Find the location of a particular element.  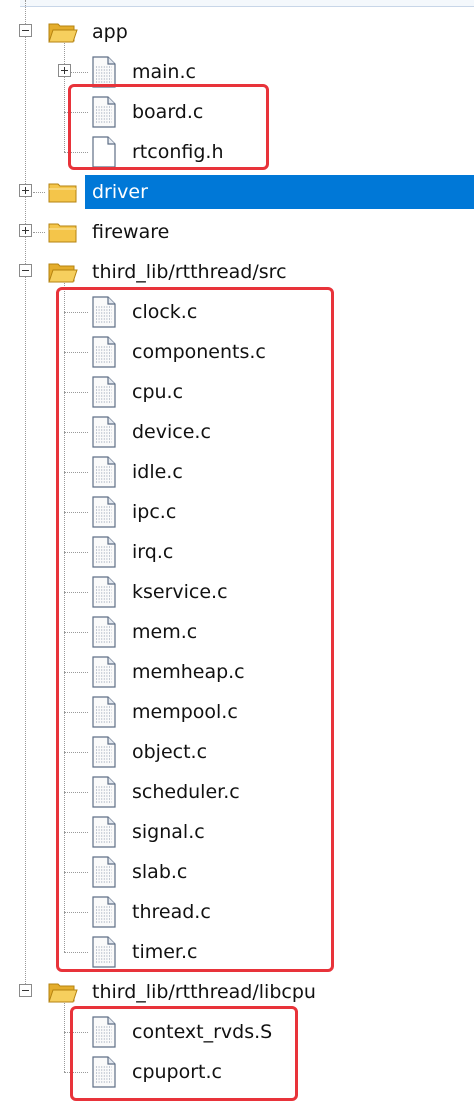

tree-node-fireware: fireware is located at coordinates (237, 232).